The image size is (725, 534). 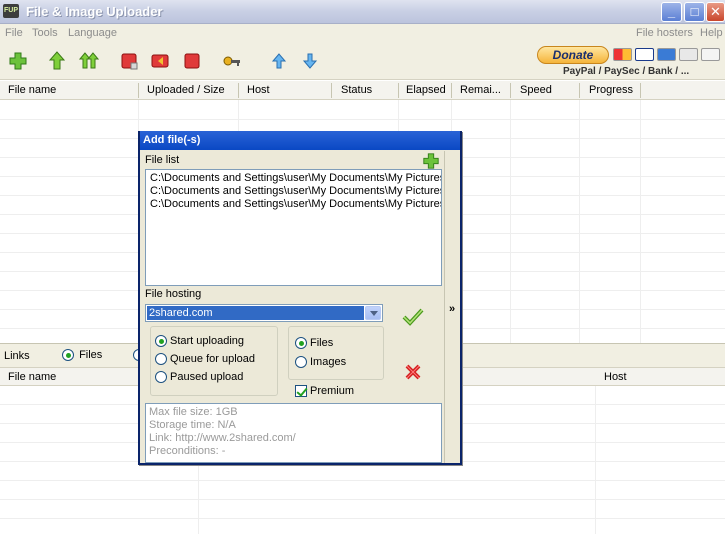 I want to click on visa-icon, so click(x=644, y=54).